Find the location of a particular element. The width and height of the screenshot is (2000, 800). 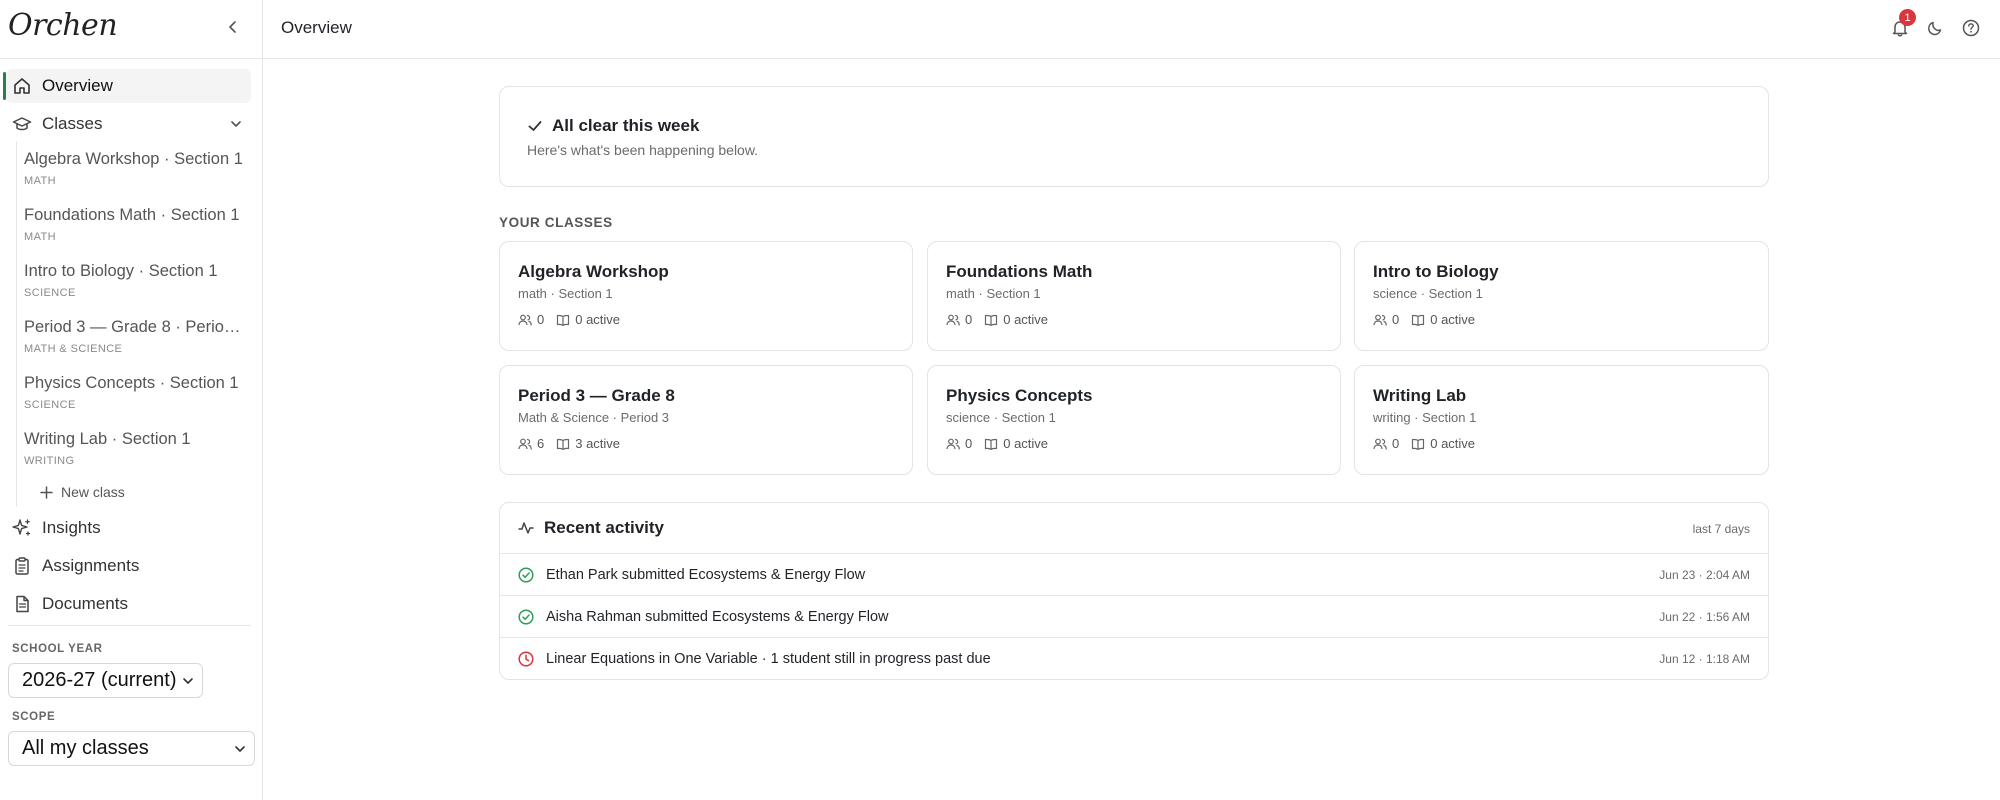

scope-label: SCOPE is located at coordinates (34, 717).